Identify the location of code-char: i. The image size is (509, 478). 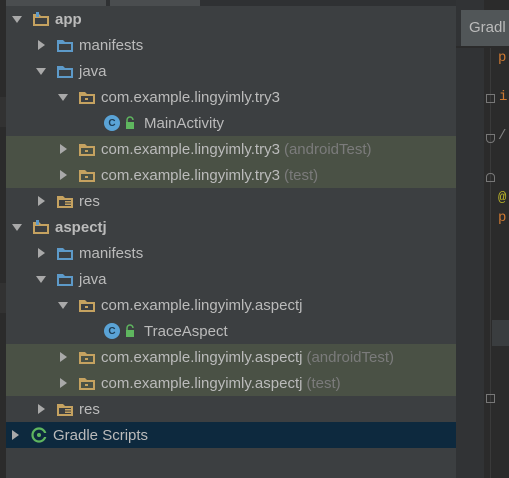
(503, 97).